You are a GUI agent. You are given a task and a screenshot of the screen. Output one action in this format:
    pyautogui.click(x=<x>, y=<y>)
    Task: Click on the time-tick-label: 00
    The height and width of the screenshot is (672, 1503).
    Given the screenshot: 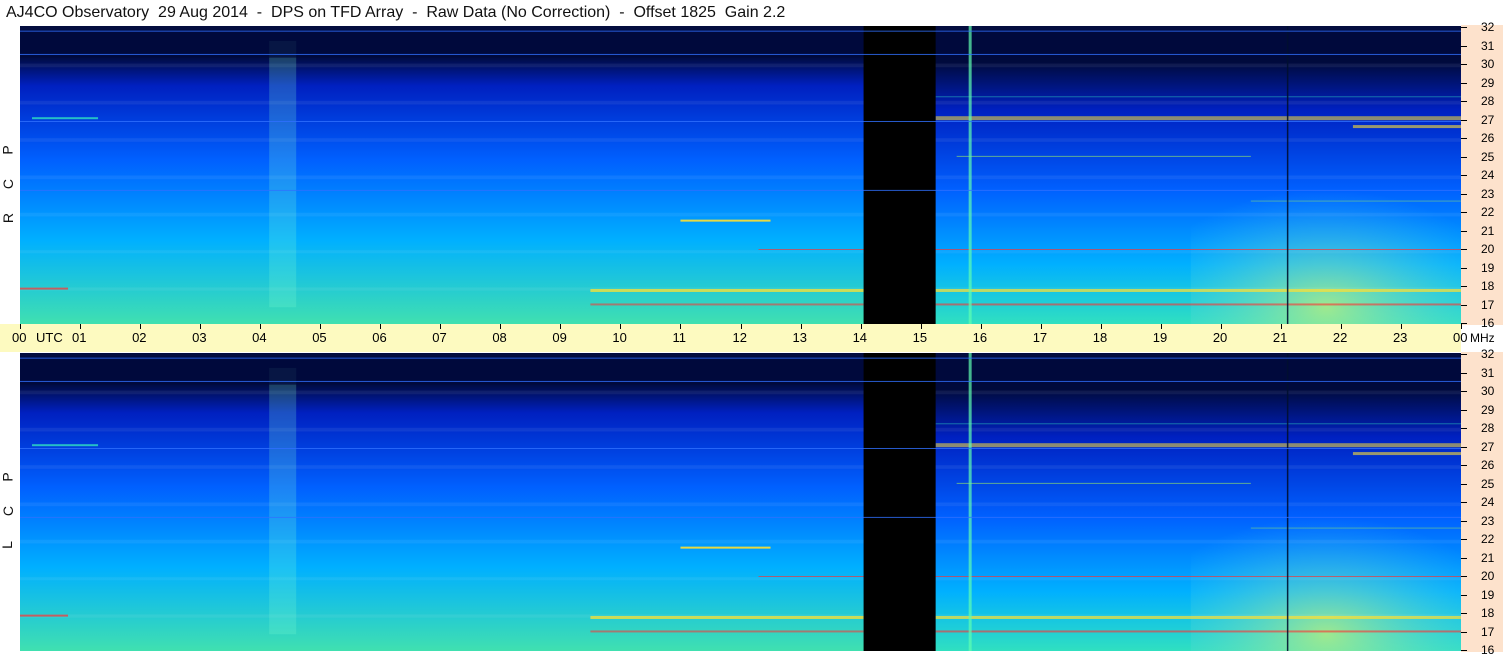 What is the action you would take?
    pyautogui.click(x=19, y=337)
    